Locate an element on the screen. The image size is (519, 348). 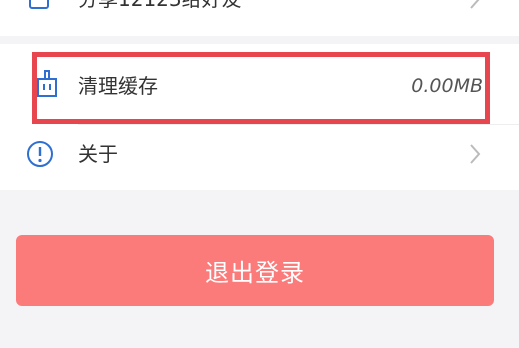
share-section: 分享12123给好友 is located at coordinates (259, 18).